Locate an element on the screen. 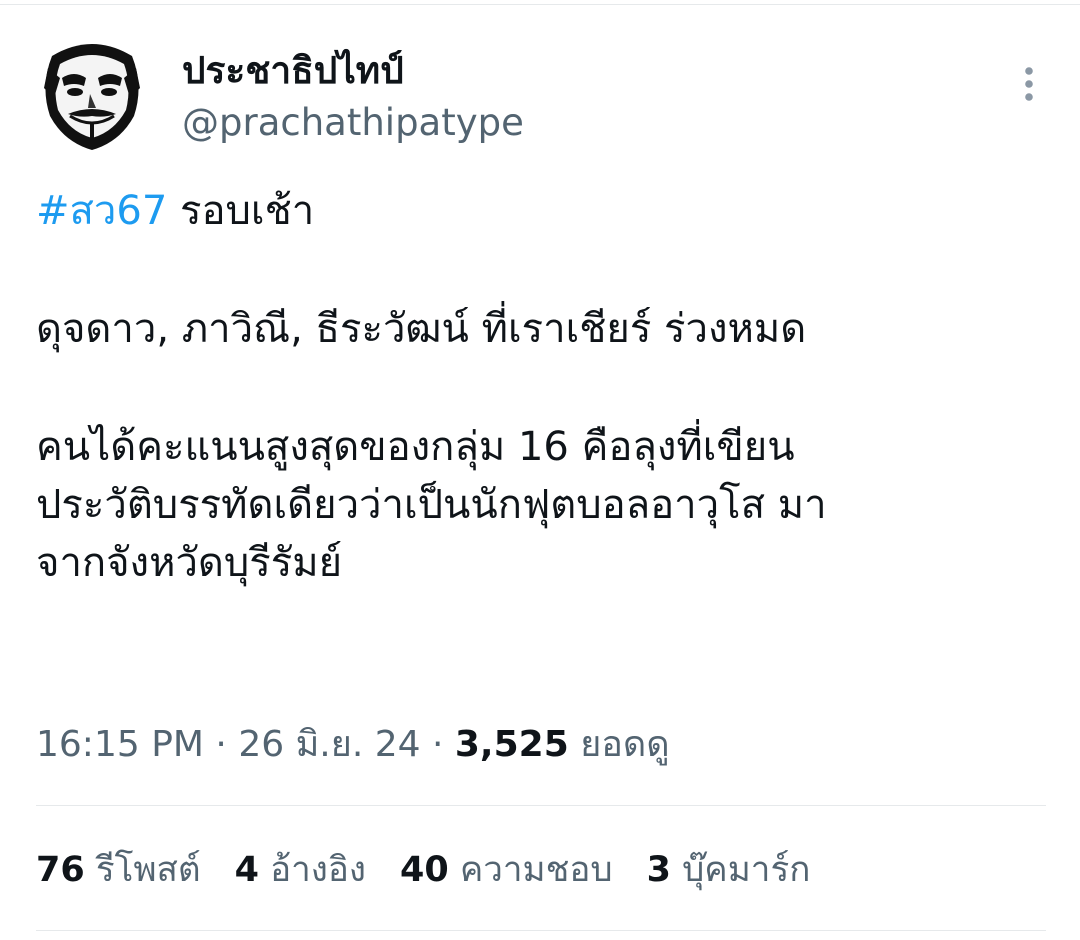  tweet-meta: 16:15 PM · 26 มิ.ย. 24 · 3,525 ยอดดู is located at coordinates (353, 745).